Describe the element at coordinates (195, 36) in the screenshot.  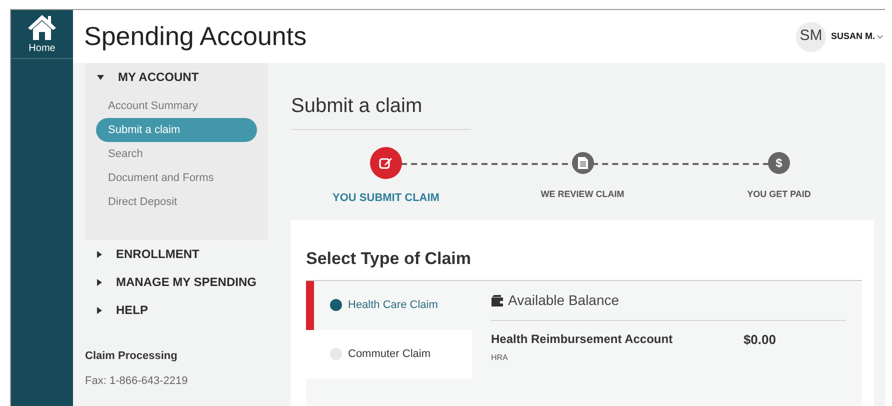
I see `app-title: Spending Accounts` at that location.